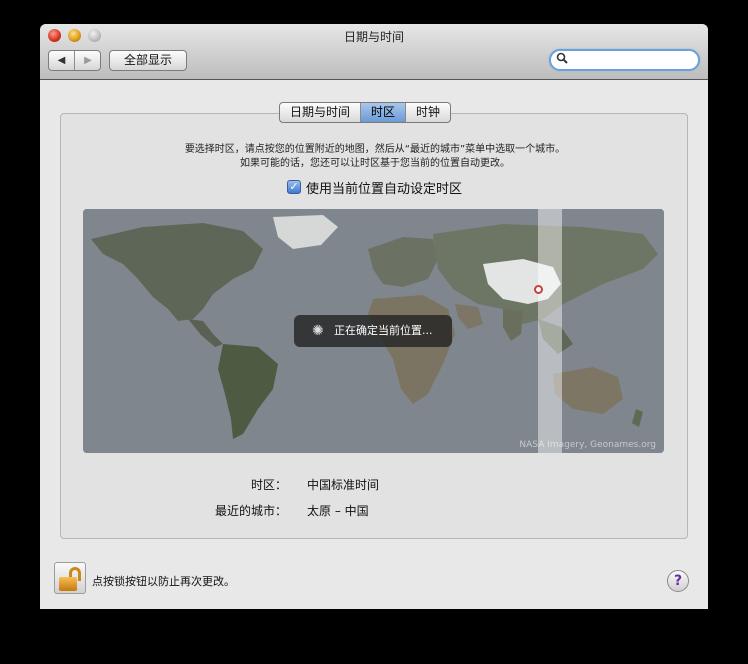 This screenshot has height=664, width=748. Describe the element at coordinates (68, 584) in the screenshot. I see `lock-icon` at that location.